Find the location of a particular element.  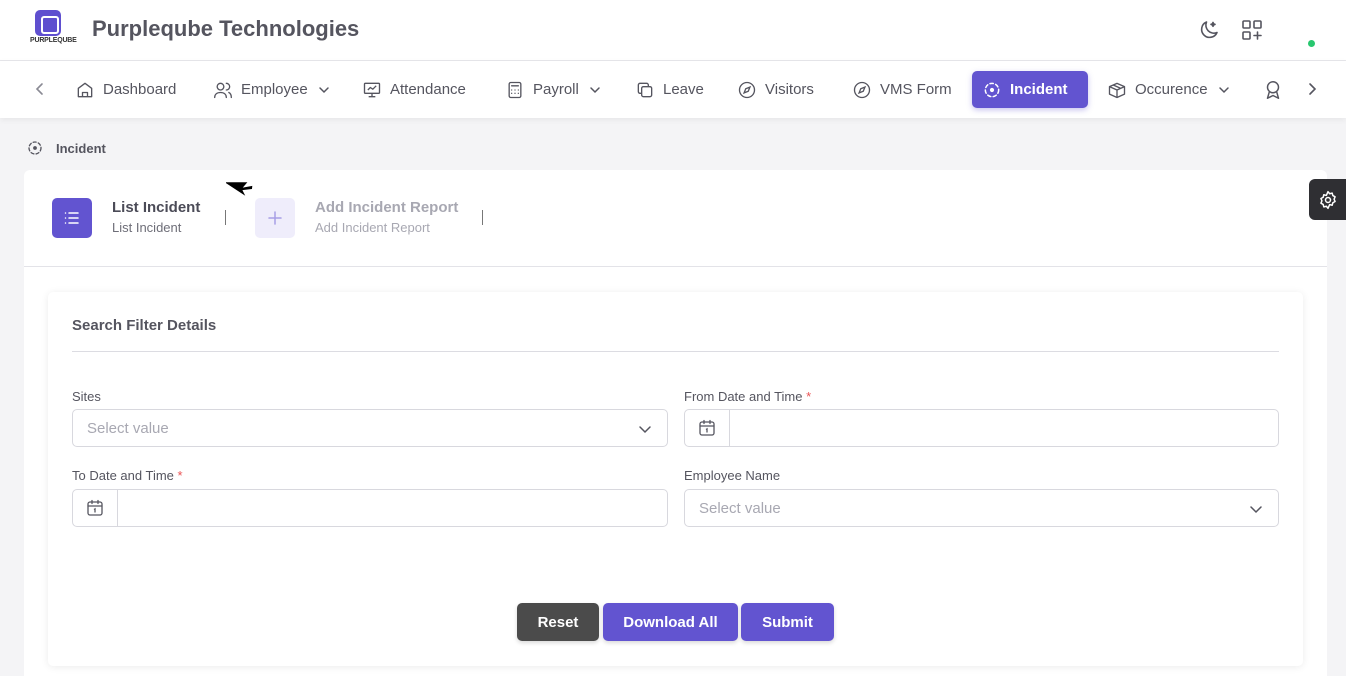

from-date-label-text: From Date and Time is located at coordinates (743, 396).